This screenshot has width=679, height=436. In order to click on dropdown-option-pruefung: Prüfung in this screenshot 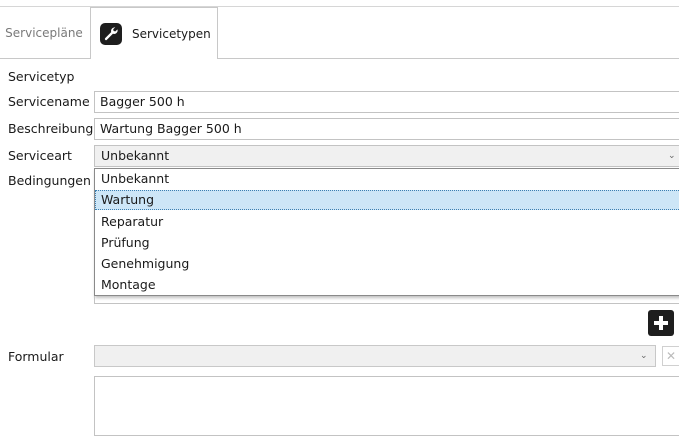, I will do `click(387, 243)`.